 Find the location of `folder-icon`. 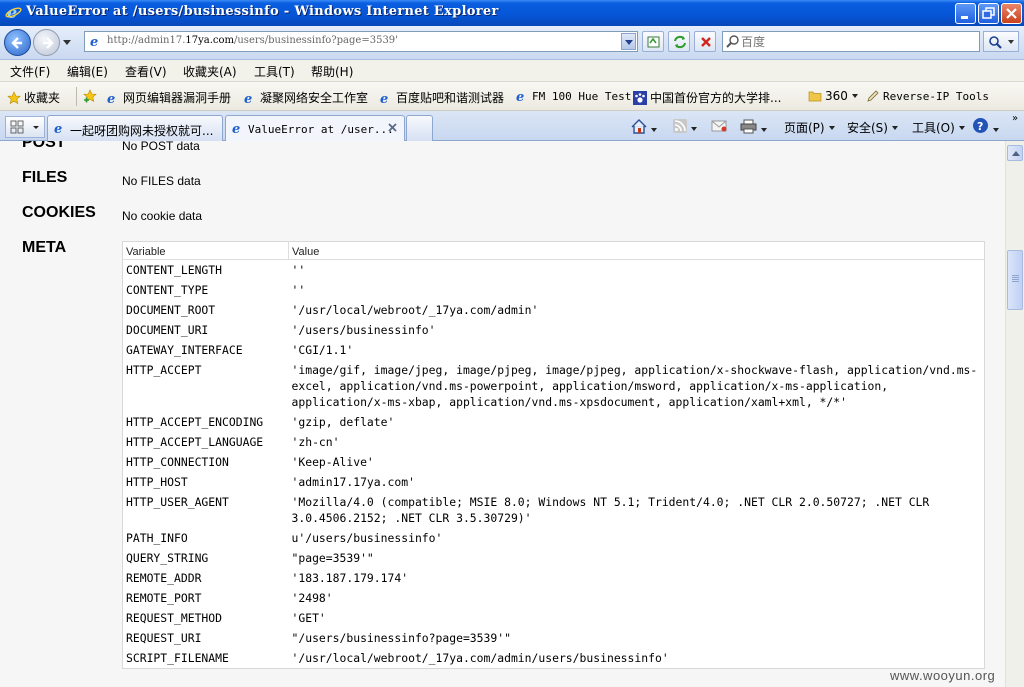

folder-icon is located at coordinates (815, 96).